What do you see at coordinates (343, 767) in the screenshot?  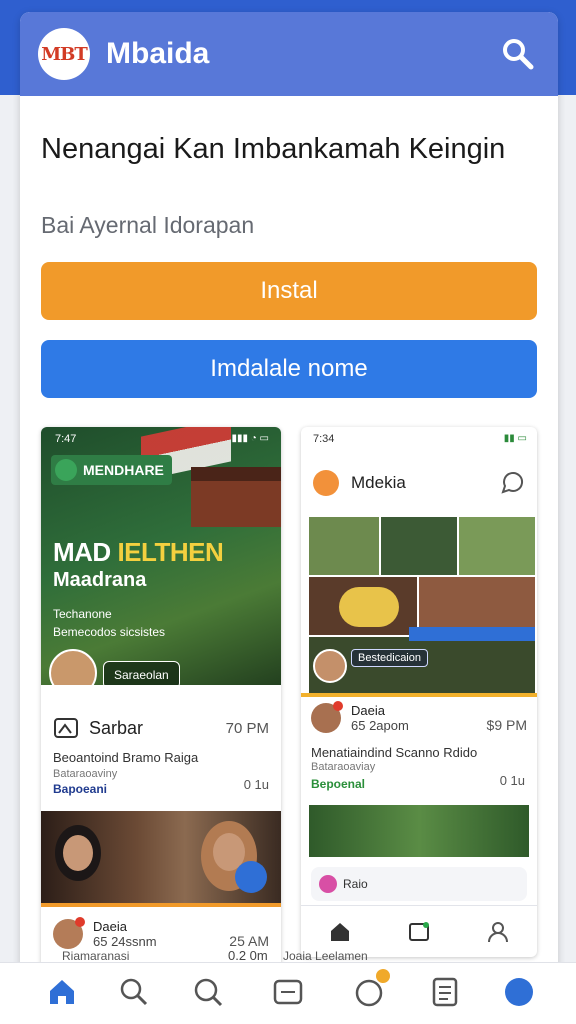 I see `meta-subtitle: Bataraoaviay` at bounding box center [343, 767].